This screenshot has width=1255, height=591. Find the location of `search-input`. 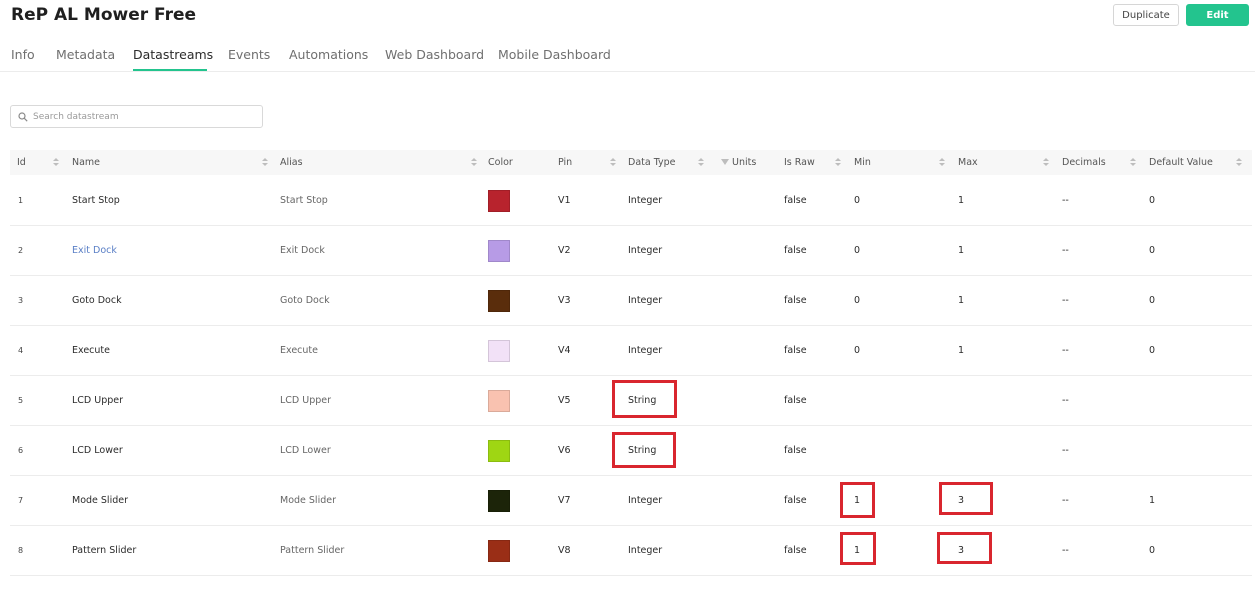

search-input is located at coordinates (143, 116).